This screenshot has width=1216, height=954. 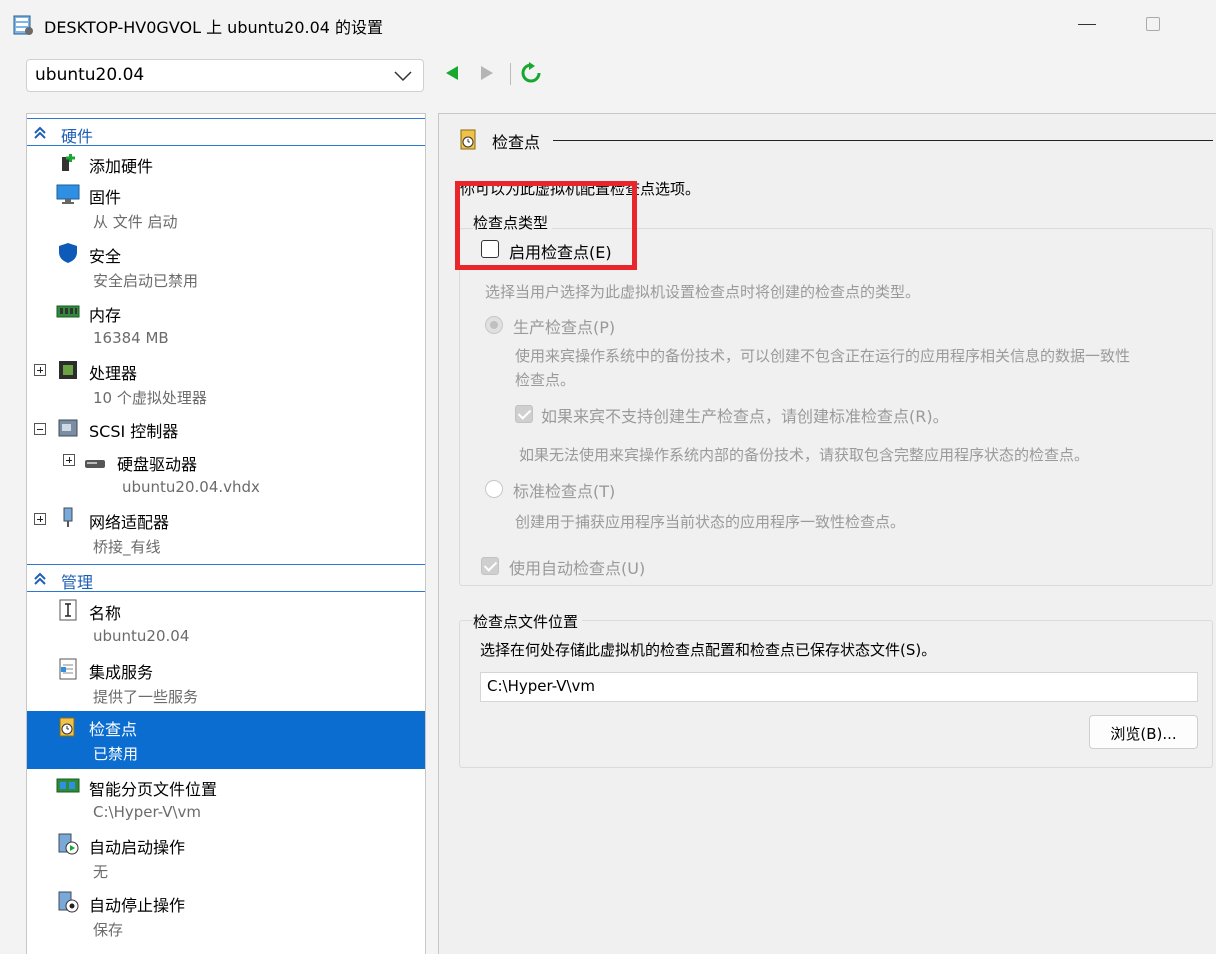 What do you see at coordinates (226, 915) in the screenshot?
I see `tree-item-auto-stop: 自动停止操作 保存` at bounding box center [226, 915].